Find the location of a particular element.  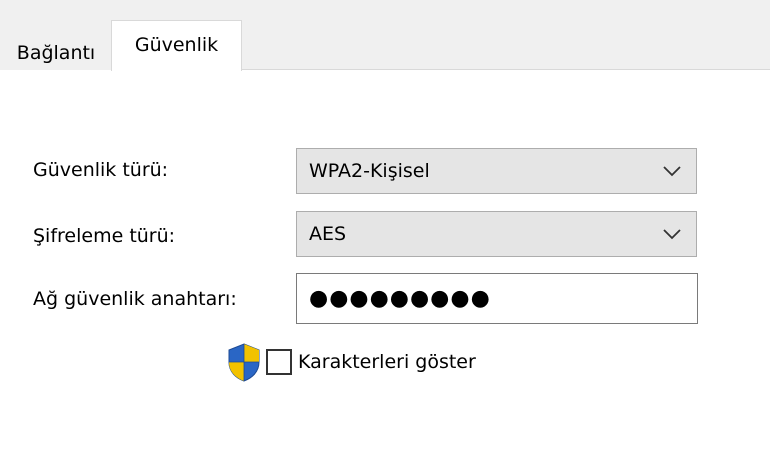

security-type-value: WPA2-Kişisel is located at coordinates (369, 171).